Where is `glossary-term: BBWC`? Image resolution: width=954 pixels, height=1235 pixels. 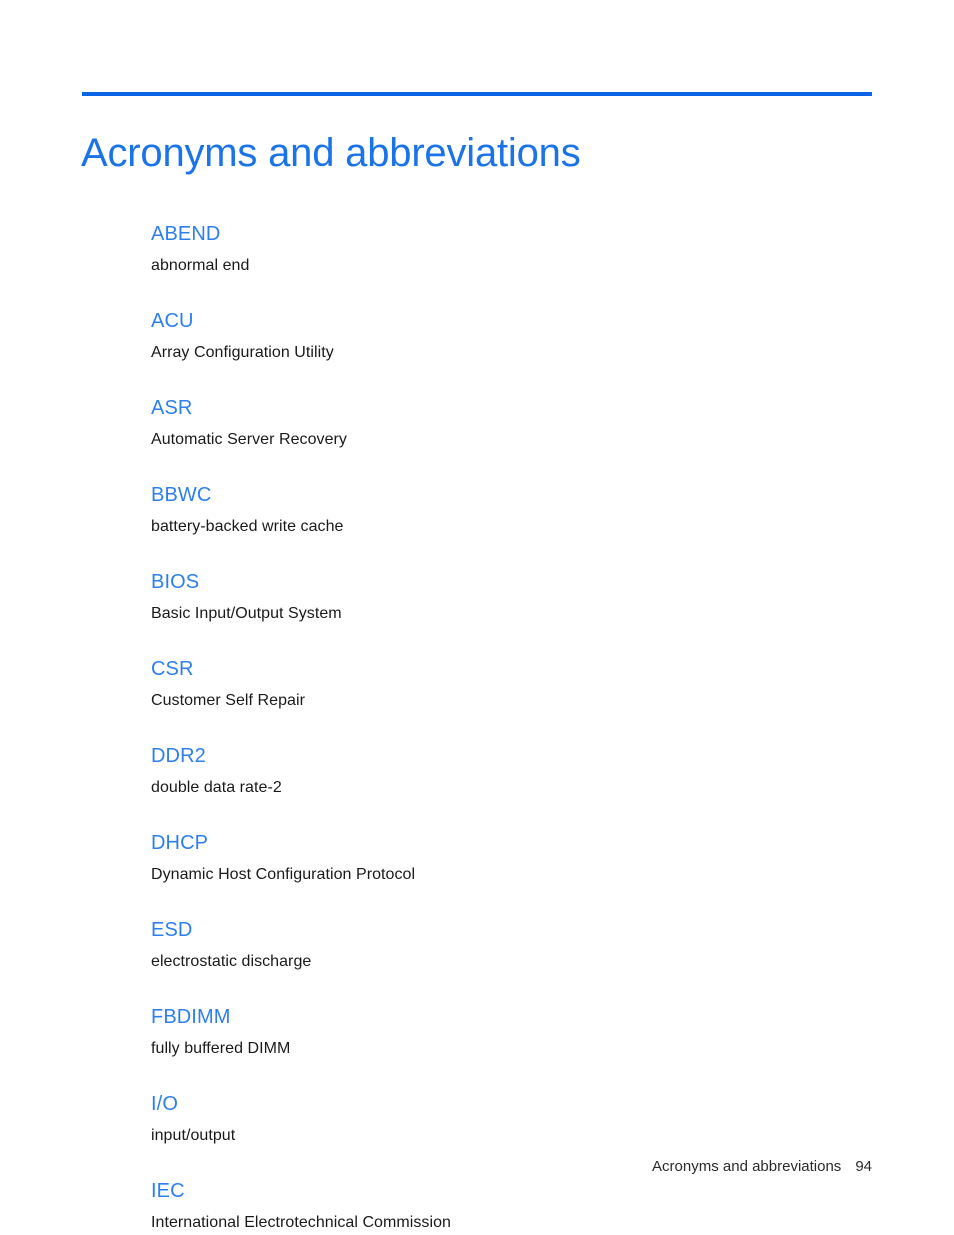
glossary-term: BBWC is located at coordinates (181, 495).